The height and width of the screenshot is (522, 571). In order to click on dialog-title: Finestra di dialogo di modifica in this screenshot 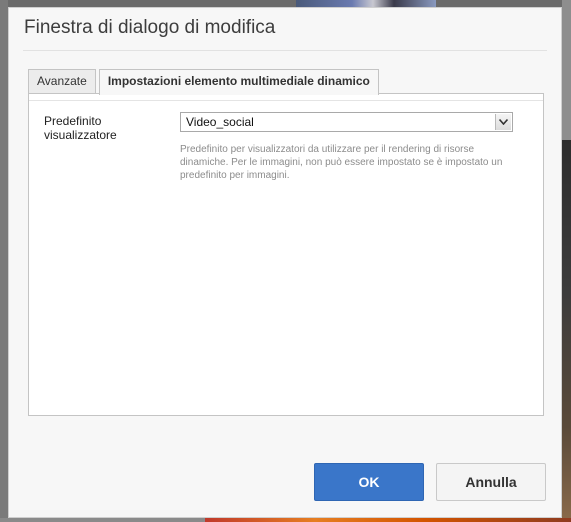, I will do `click(150, 27)`.